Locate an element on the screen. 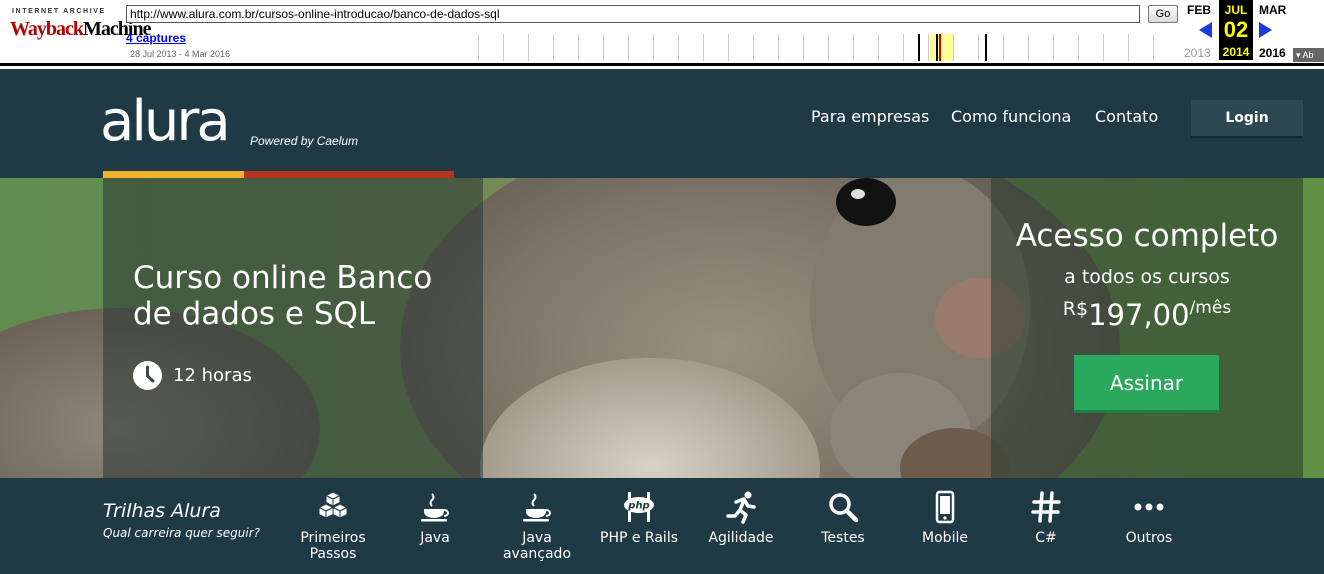 The height and width of the screenshot is (574, 1324). track-java: Java is located at coordinates (435, 518).